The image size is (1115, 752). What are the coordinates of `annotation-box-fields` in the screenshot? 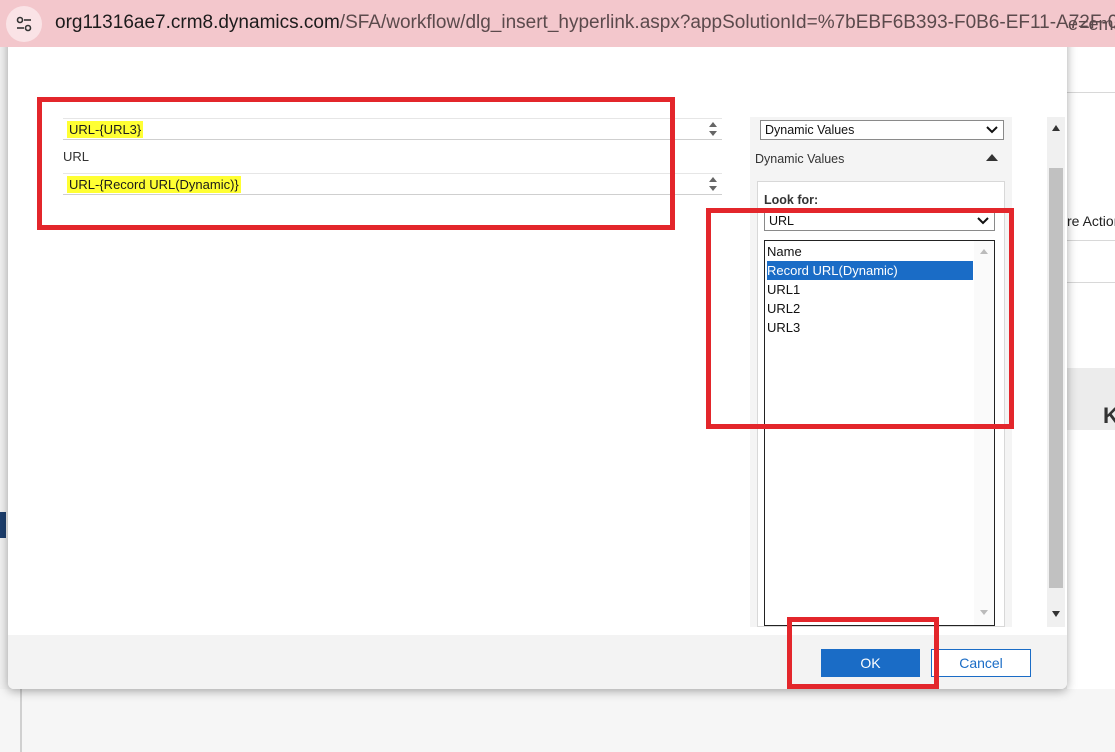 It's located at (356, 163).